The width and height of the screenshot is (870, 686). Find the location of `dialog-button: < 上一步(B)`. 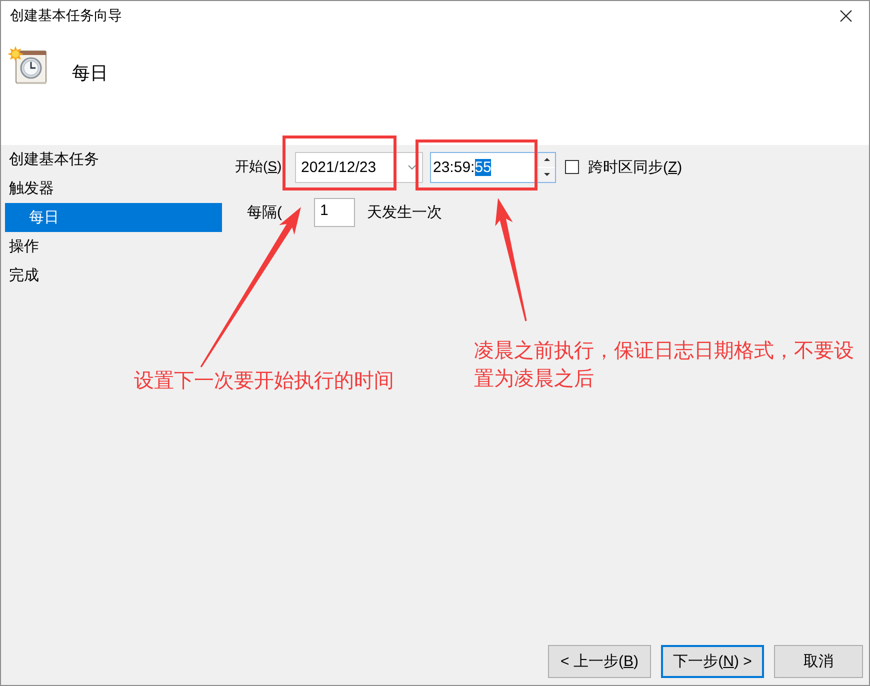

dialog-button: < 上一步(B) is located at coordinates (599, 661).